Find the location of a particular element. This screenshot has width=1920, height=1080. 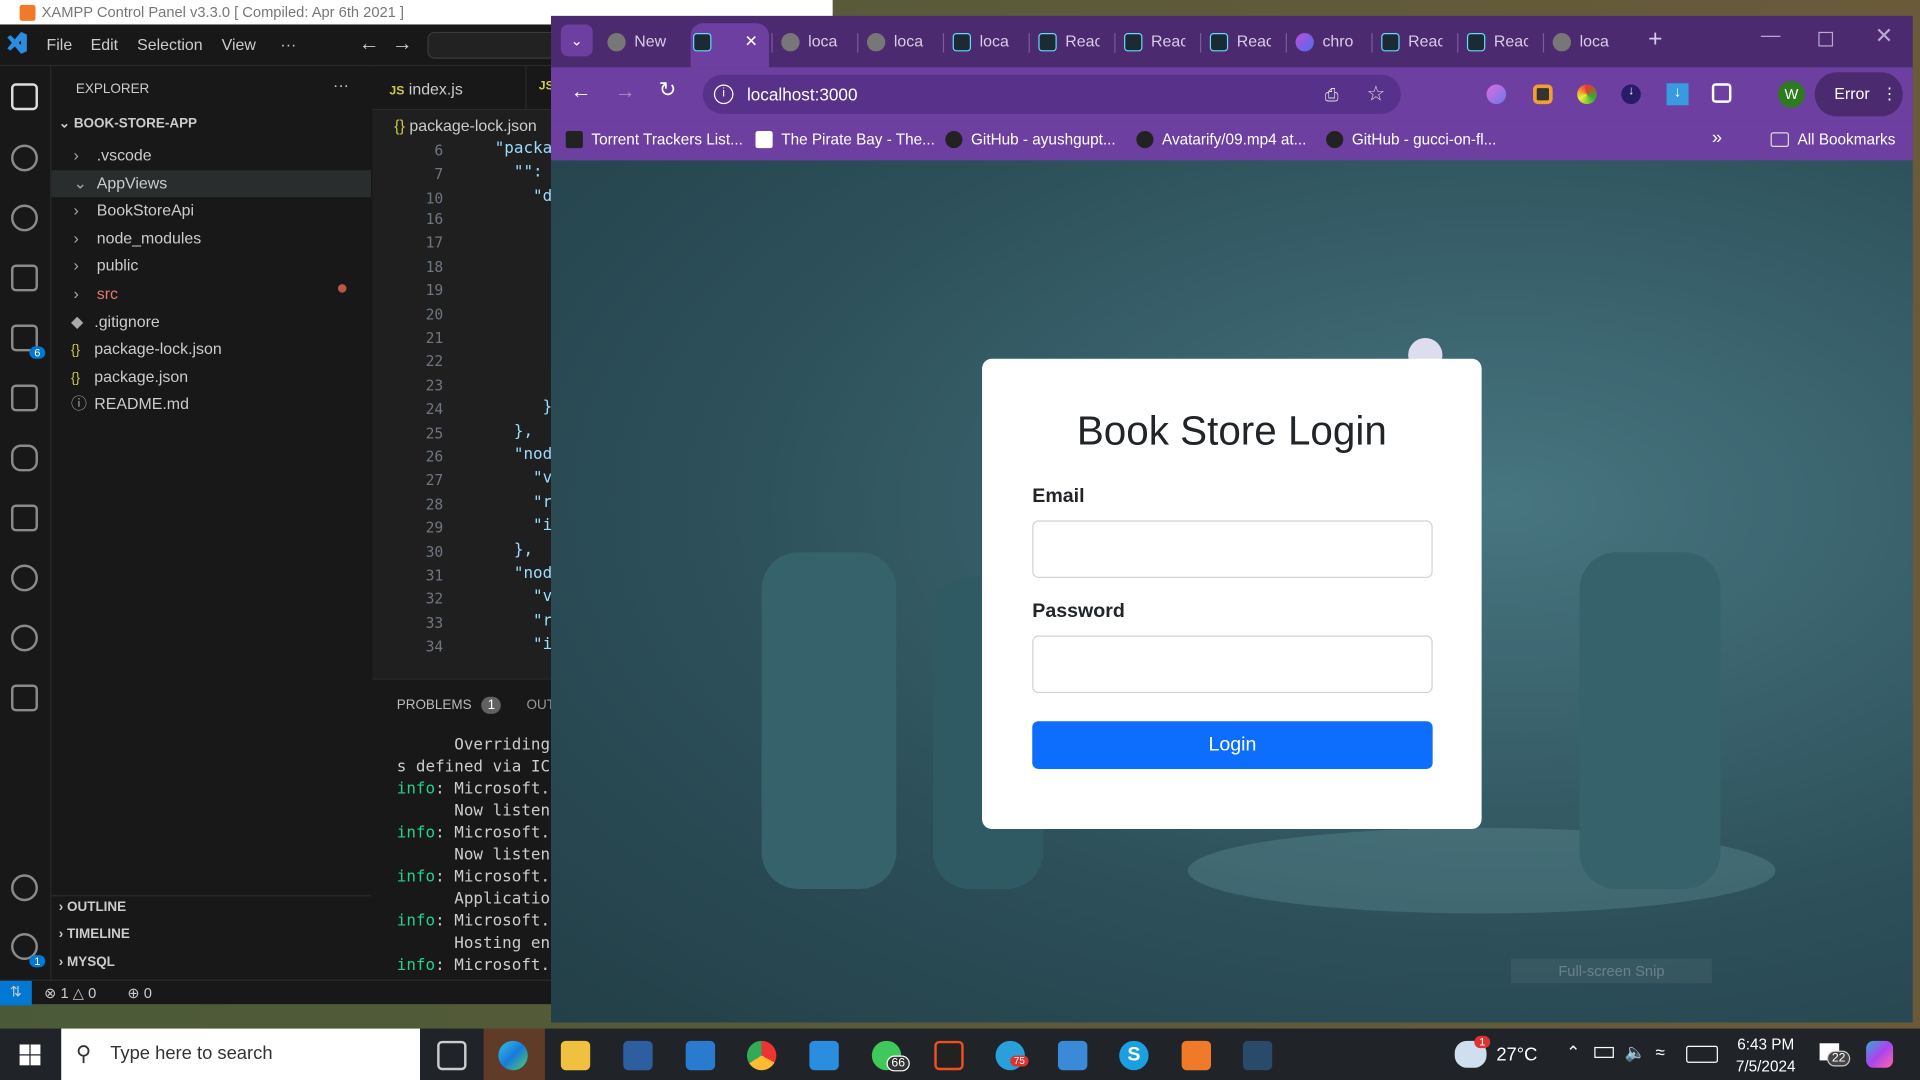

new-tab-plus-icon: + is located at coordinates (1655, 40).